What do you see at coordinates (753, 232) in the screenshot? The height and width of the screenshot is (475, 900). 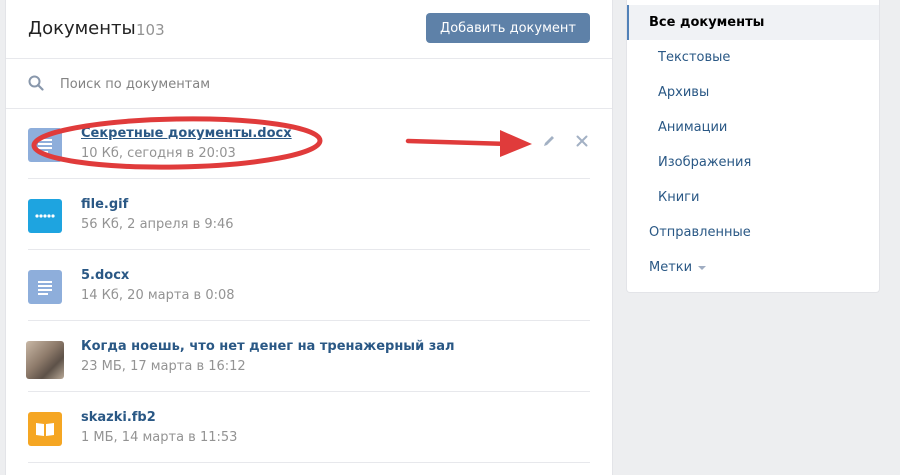 I see `menu-item-sent: Отправленные` at bounding box center [753, 232].